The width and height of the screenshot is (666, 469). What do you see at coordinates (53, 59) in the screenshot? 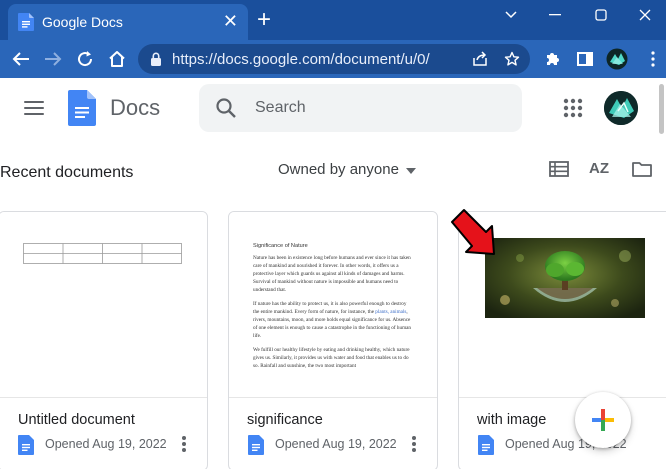
I see `forward-arrow-icon` at bounding box center [53, 59].